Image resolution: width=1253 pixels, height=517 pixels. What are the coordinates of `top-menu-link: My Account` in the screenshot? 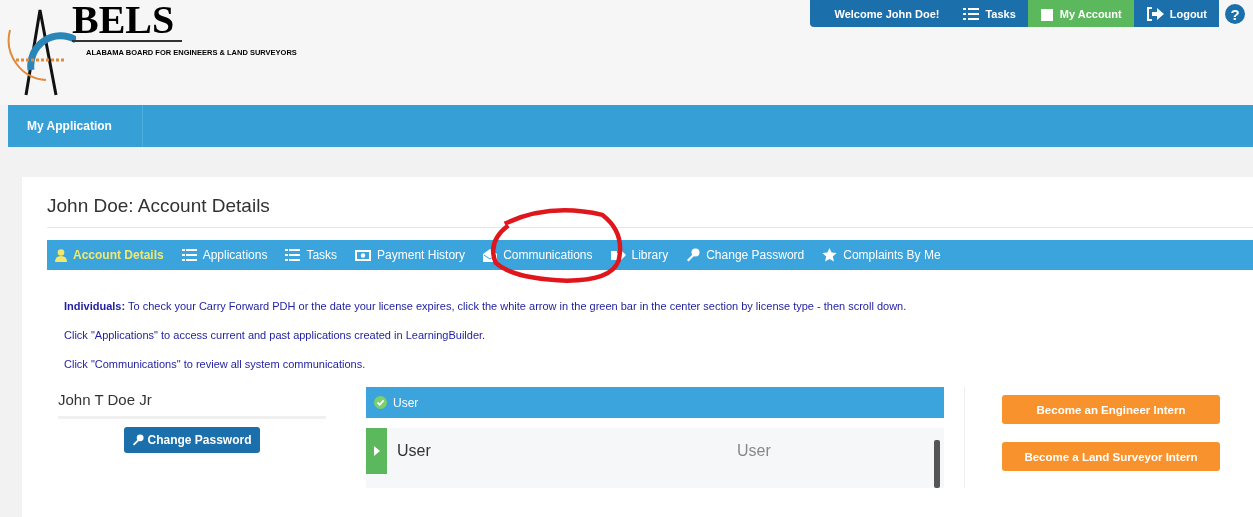 It's located at (1080, 13).